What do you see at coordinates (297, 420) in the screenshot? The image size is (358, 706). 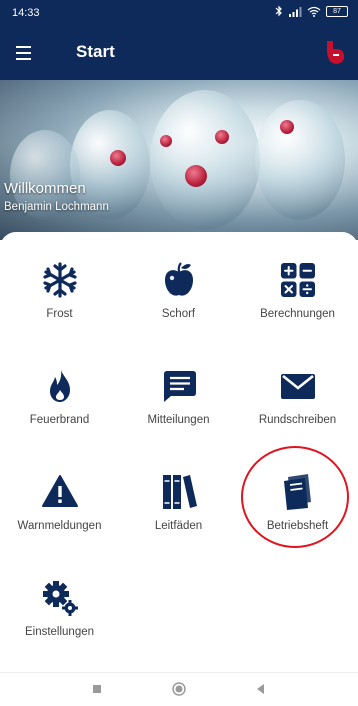 I see `tile-label: Rundschreiben` at bounding box center [297, 420].